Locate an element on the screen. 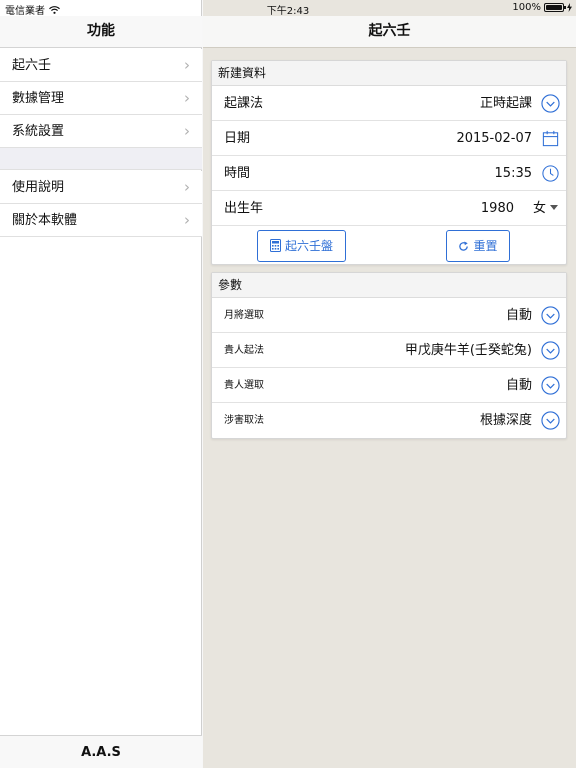 This screenshot has width=576, height=768. date-row: 日期 2015-02-07 is located at coordinates (389, 138).